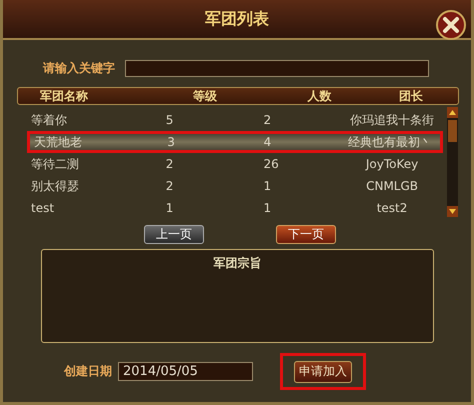  Describe the element at coordinates (411, 96) in the screenshot. I see `column-header: 团长` at that location.